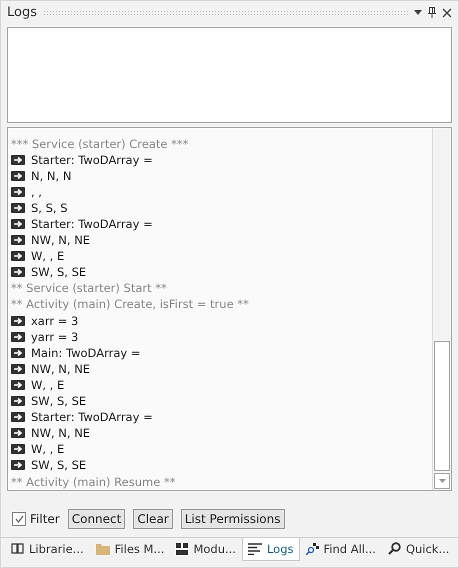 The width and height of the screenshot is (459, 568). I want to click on toolbar-button: Connect, so click(97, 518).